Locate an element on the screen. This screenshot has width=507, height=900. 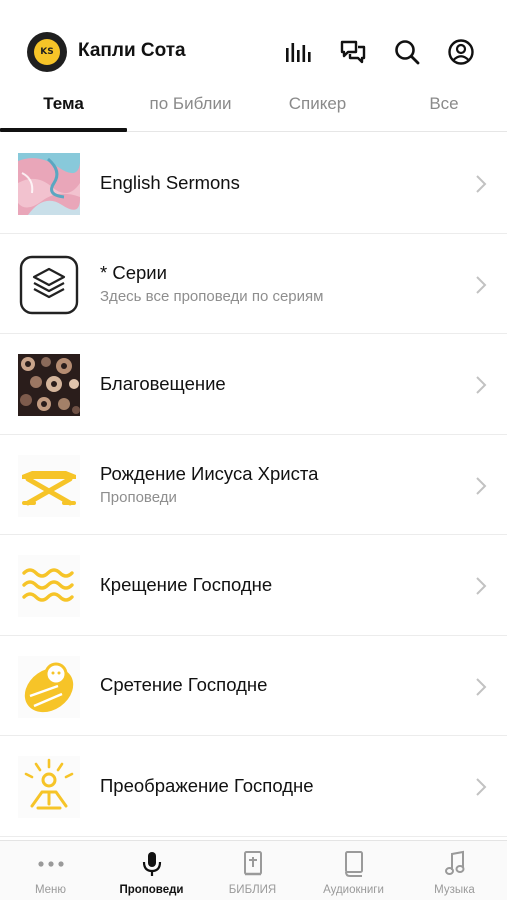
bottom-navigation: Меню Проповеди БИБЛИЯ Аудиокниги Музыка is located at coordinates (253, 870).